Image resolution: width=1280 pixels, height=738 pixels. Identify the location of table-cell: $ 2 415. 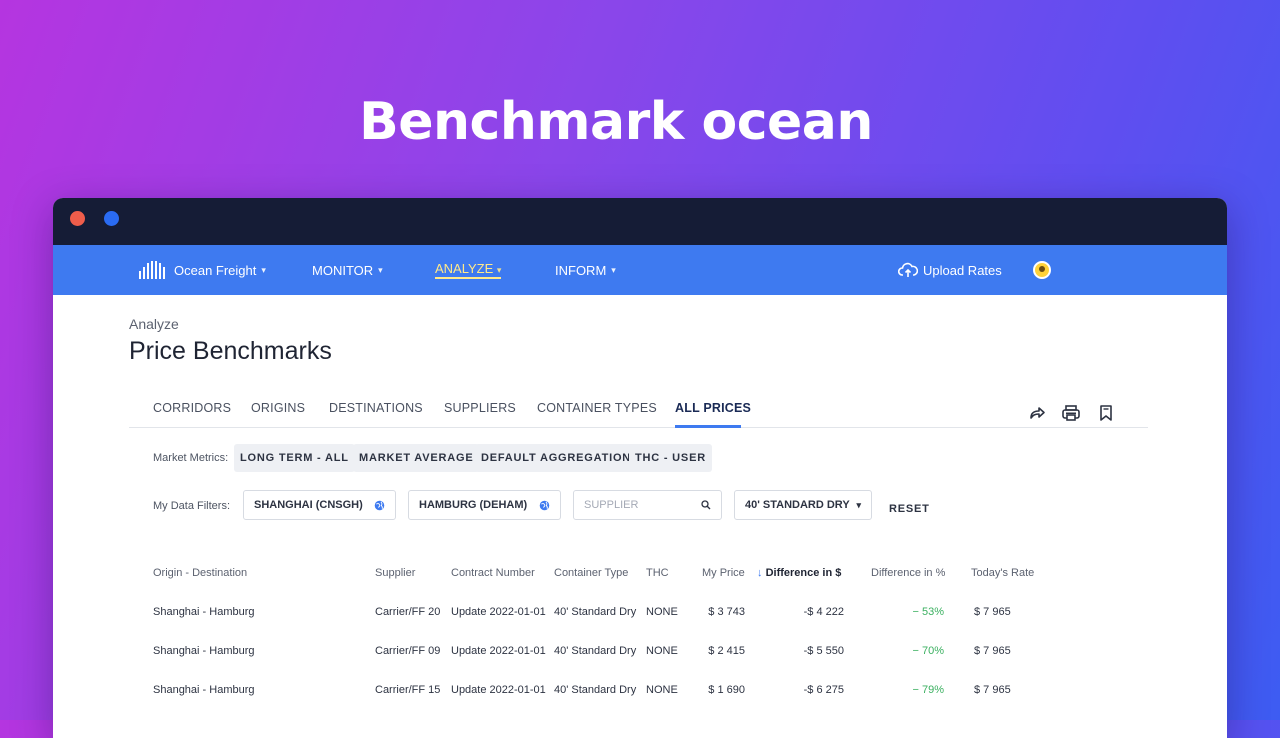
(726, 651).